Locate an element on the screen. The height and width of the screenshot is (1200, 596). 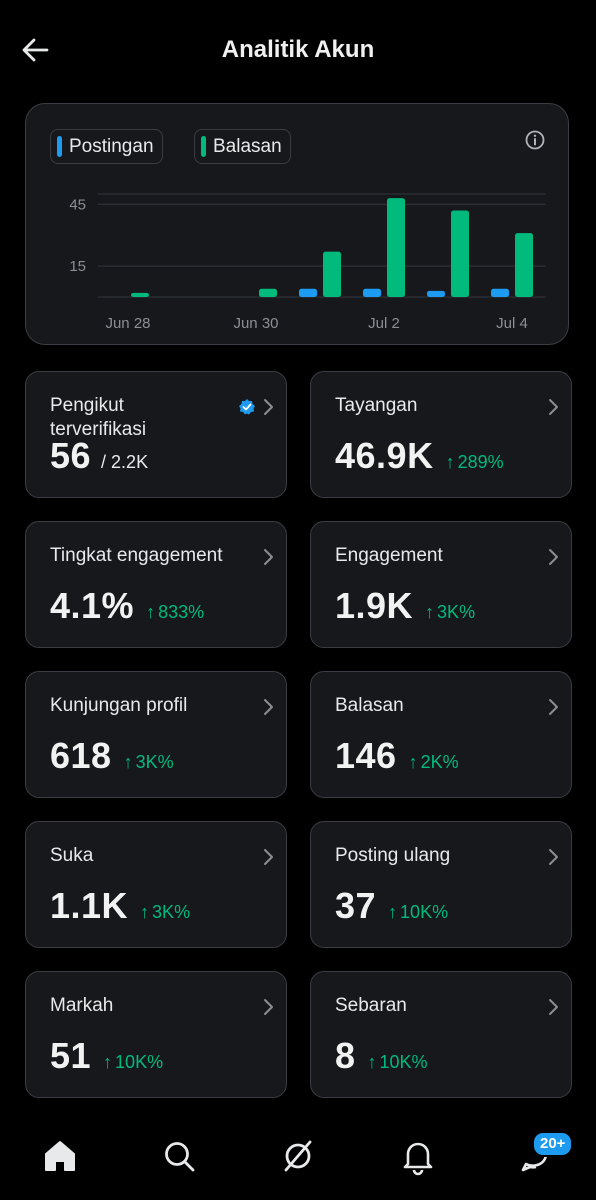
card-total: / 2.2K is located at coordinates (125, 462).